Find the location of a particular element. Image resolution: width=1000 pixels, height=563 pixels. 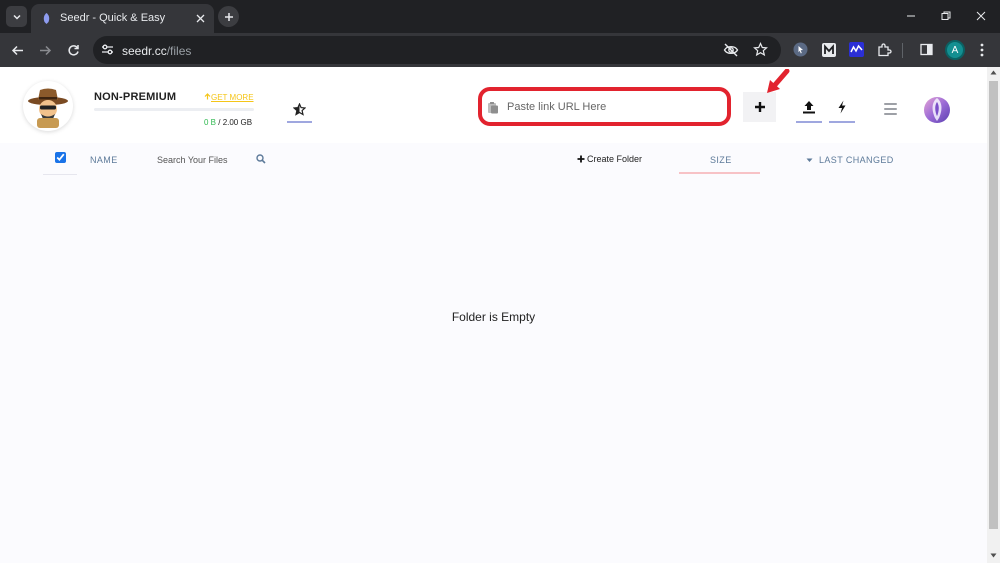

m-logo-icon is located at coordinates (828, 49).